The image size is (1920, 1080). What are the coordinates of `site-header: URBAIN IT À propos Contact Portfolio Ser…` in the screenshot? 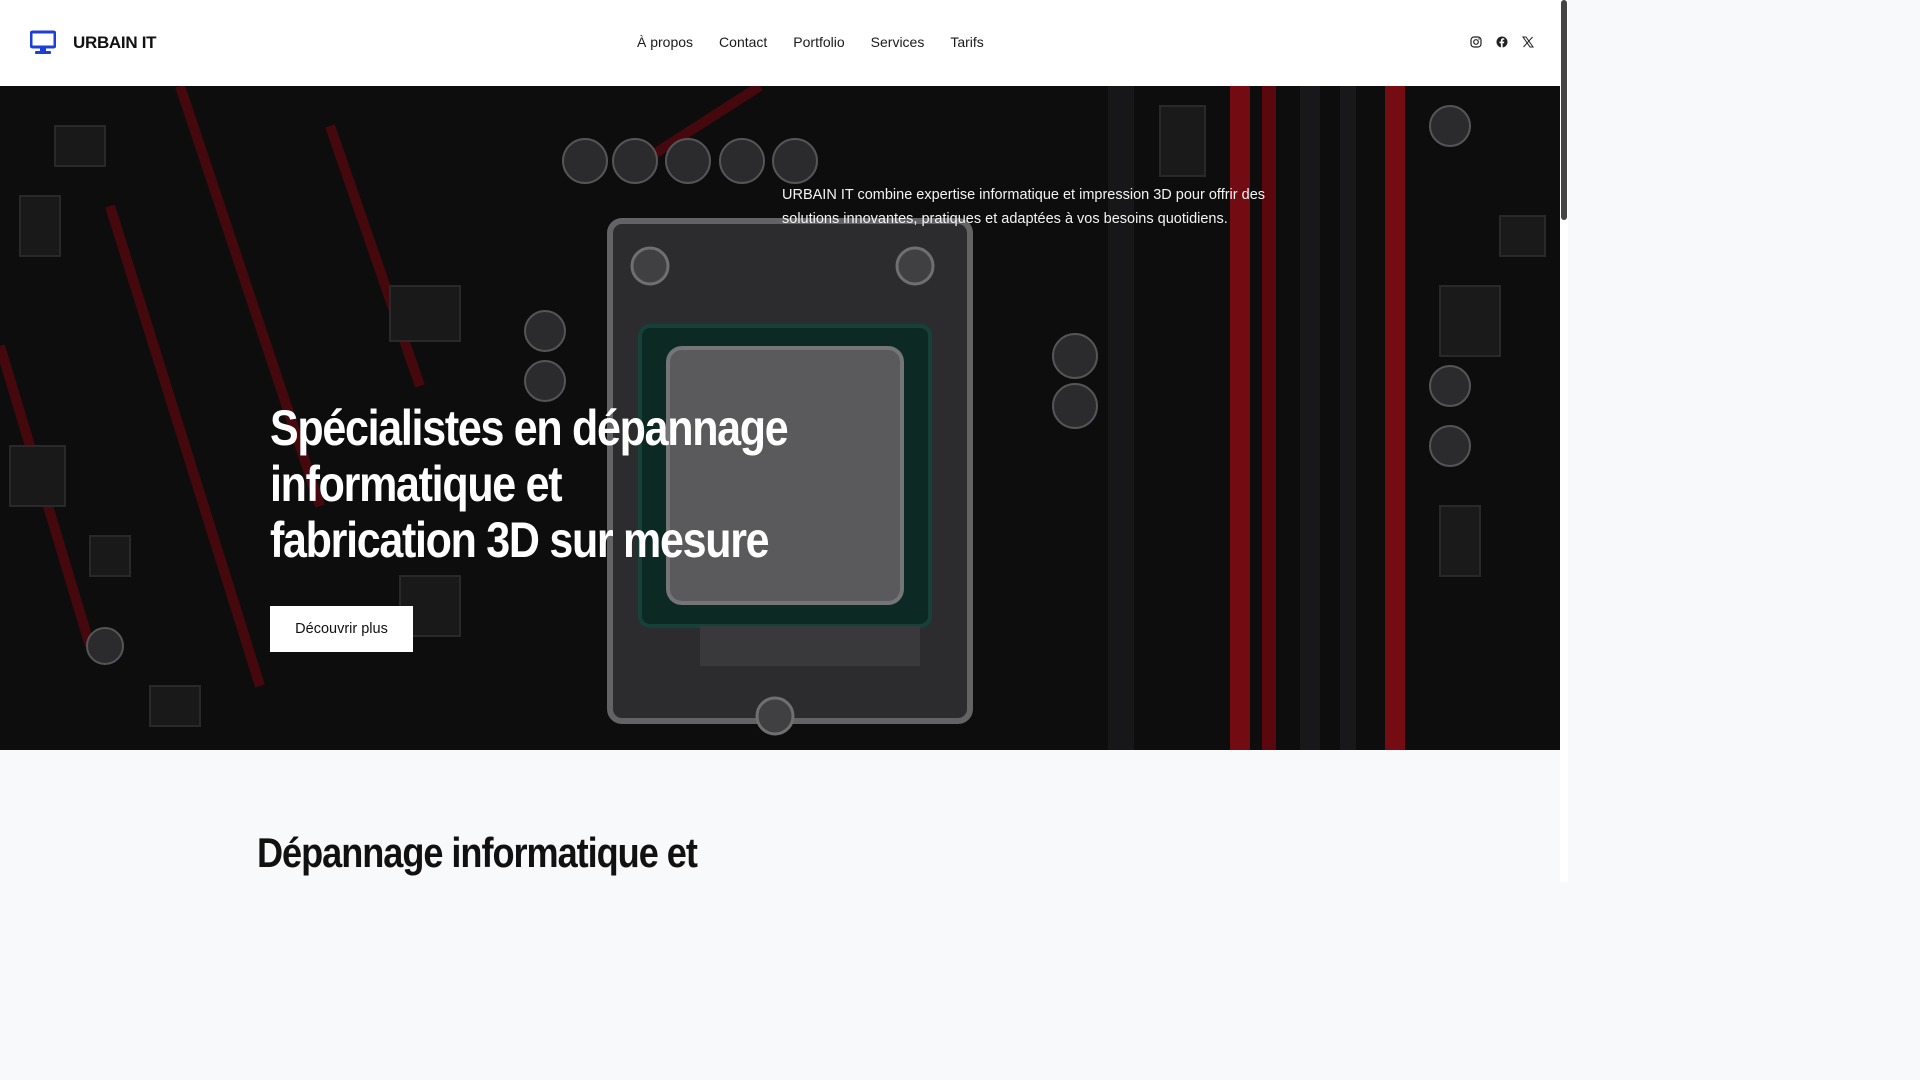 It's located at (780, 43).